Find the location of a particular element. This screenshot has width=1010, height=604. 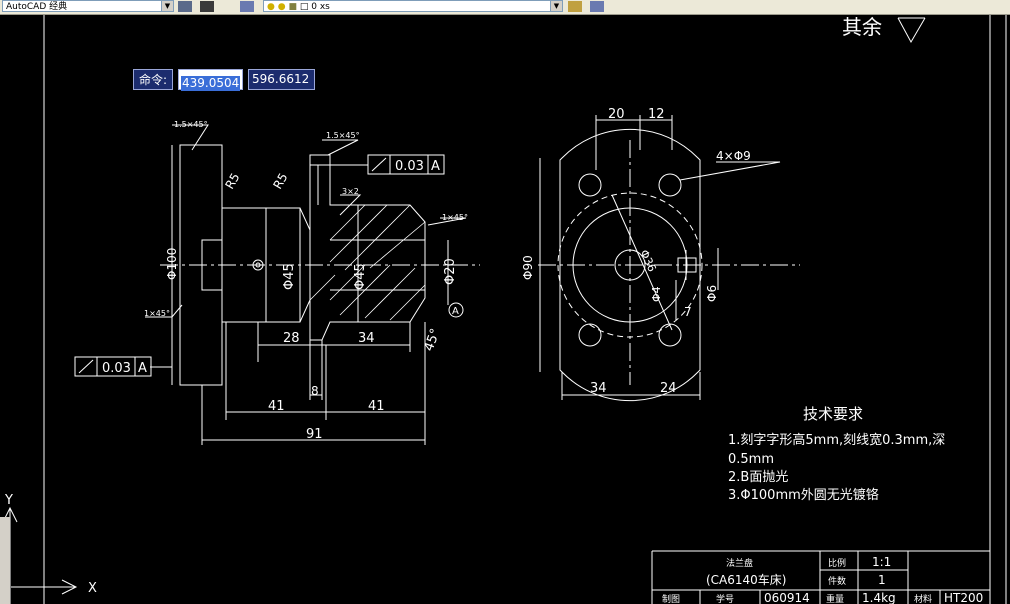

datum-letter: A is located at coordinates (455, 311).